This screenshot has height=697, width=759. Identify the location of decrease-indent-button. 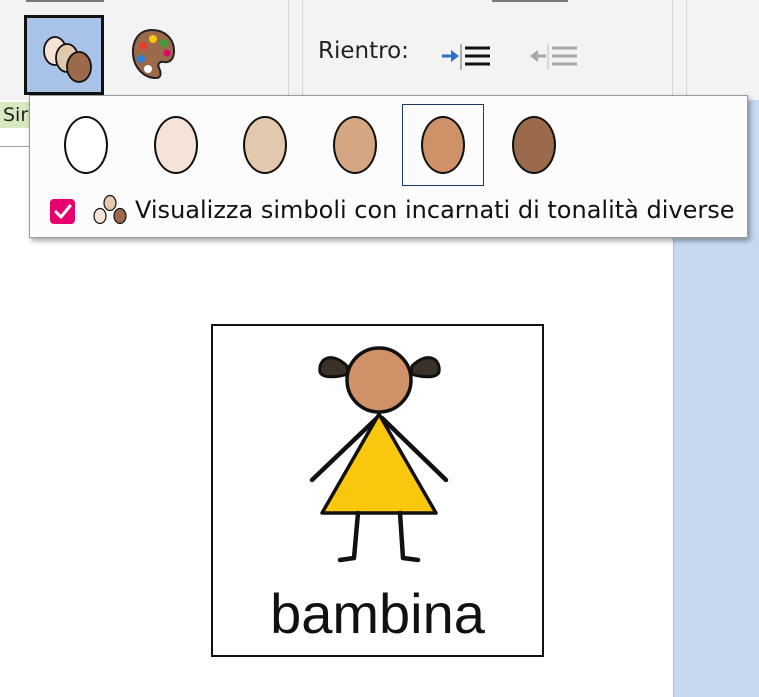
(553, 56).